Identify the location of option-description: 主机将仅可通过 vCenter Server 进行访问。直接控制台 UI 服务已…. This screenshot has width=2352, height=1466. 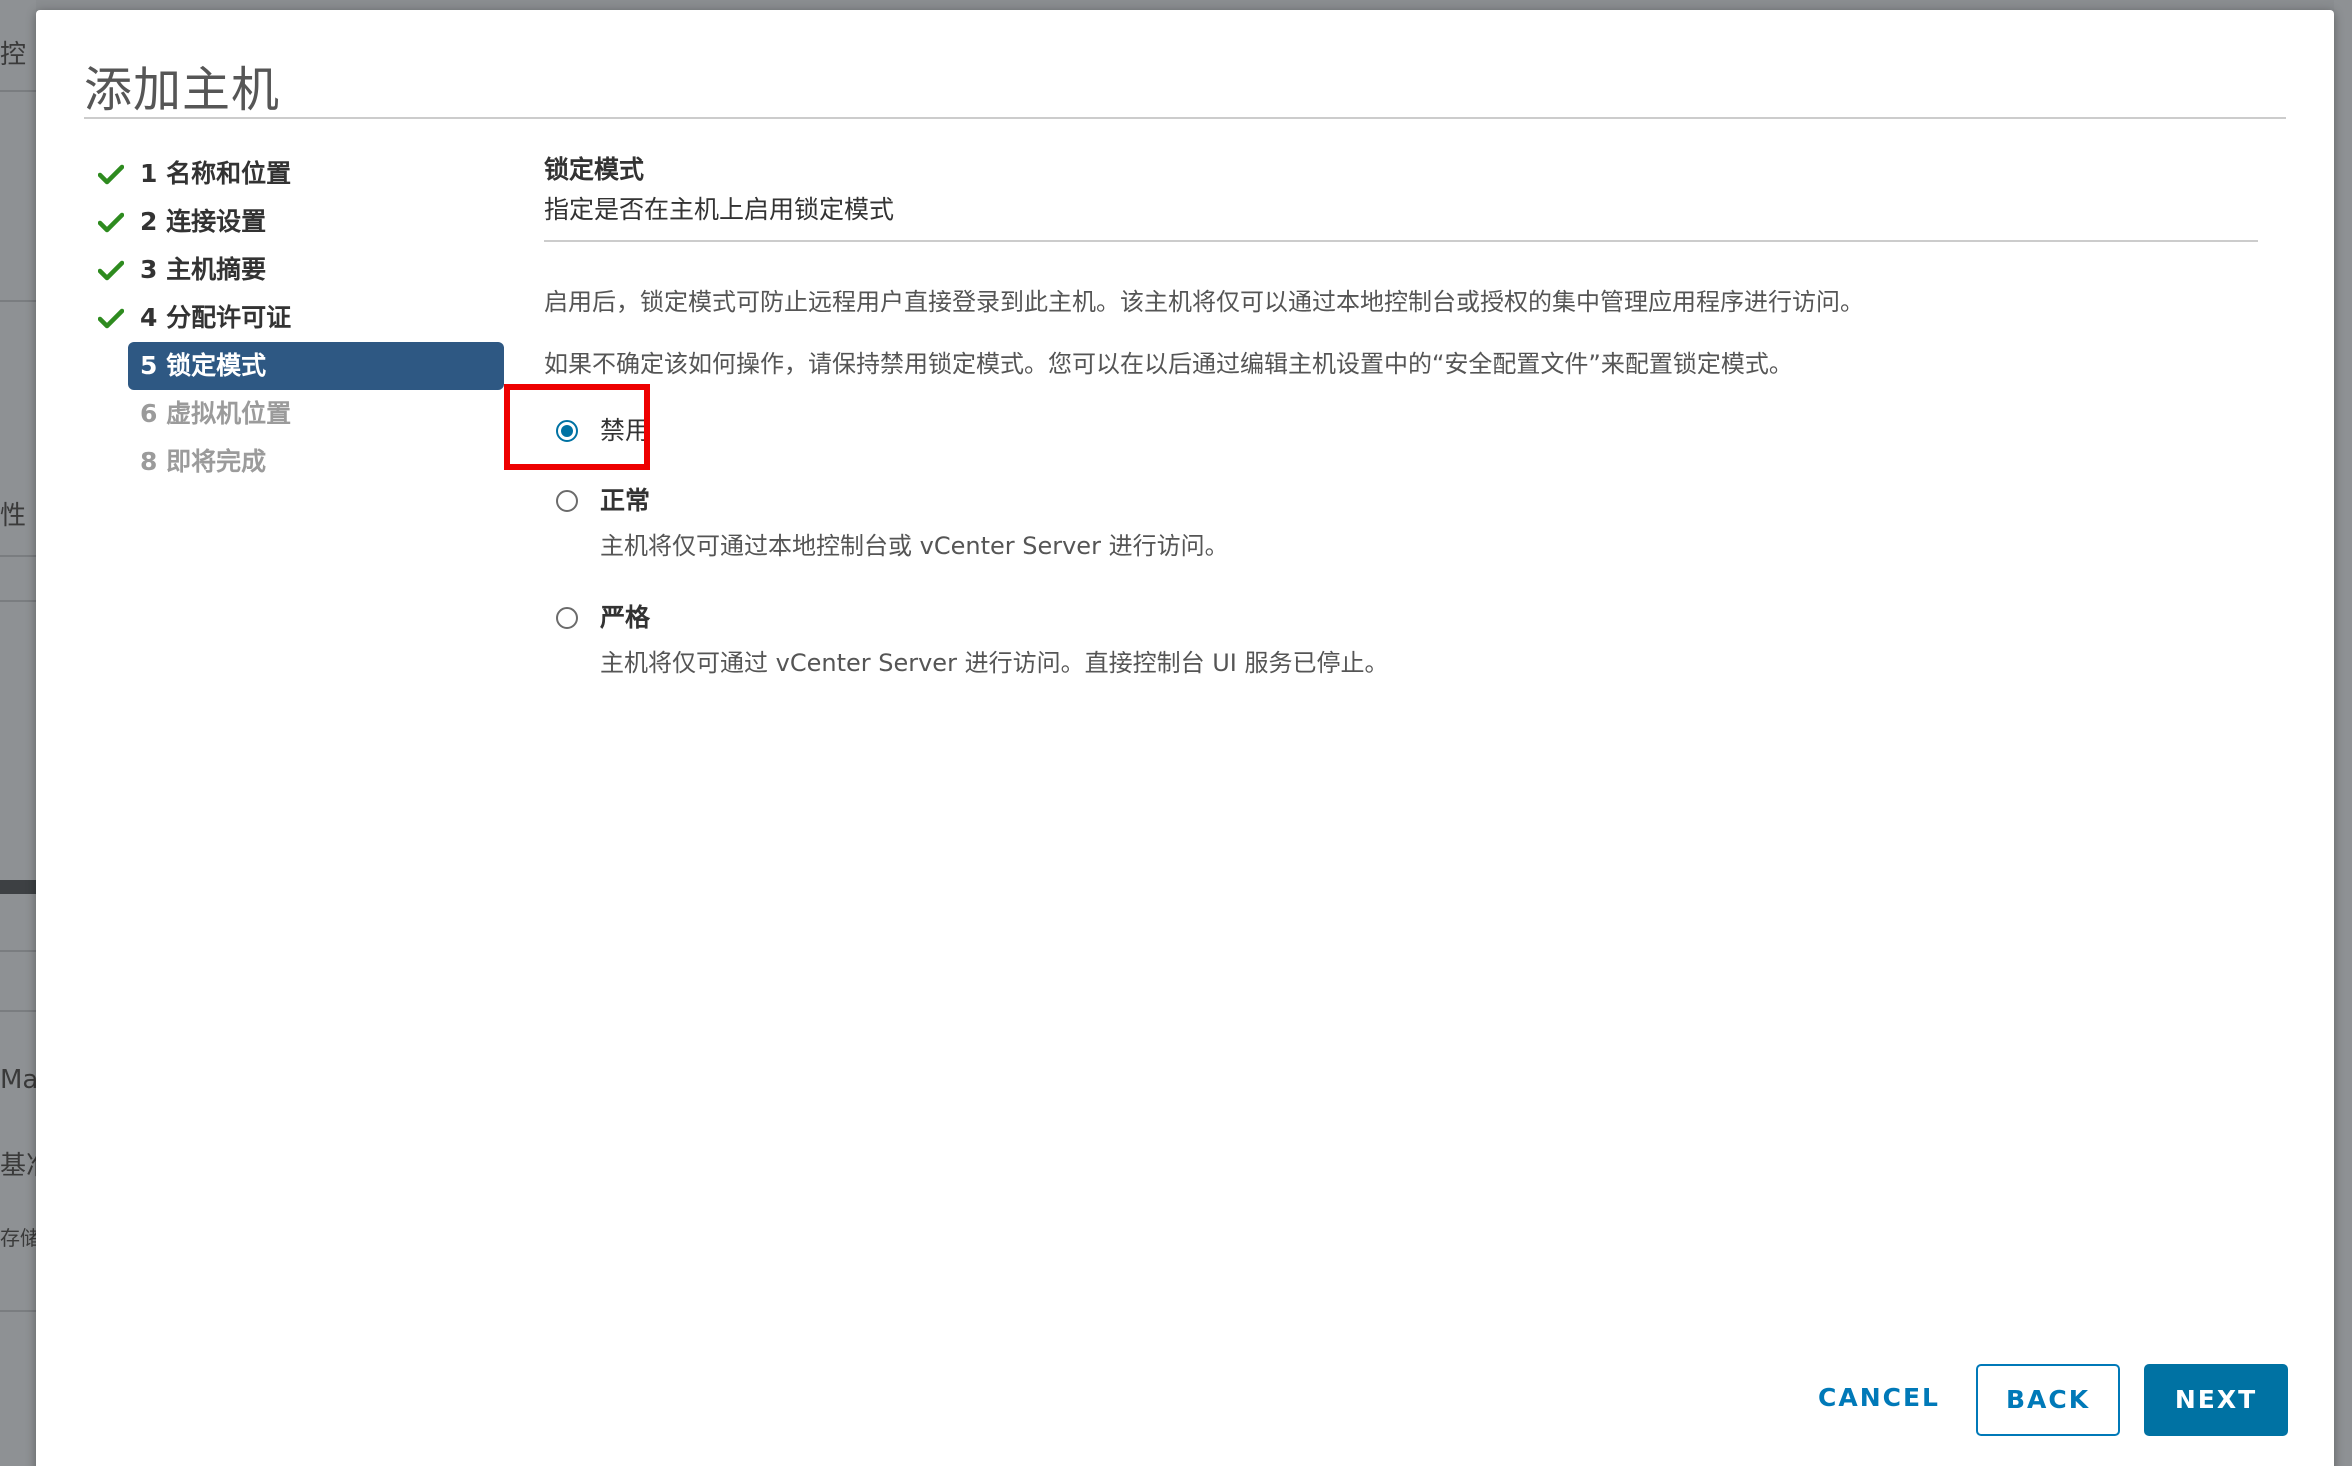
(994, 663).